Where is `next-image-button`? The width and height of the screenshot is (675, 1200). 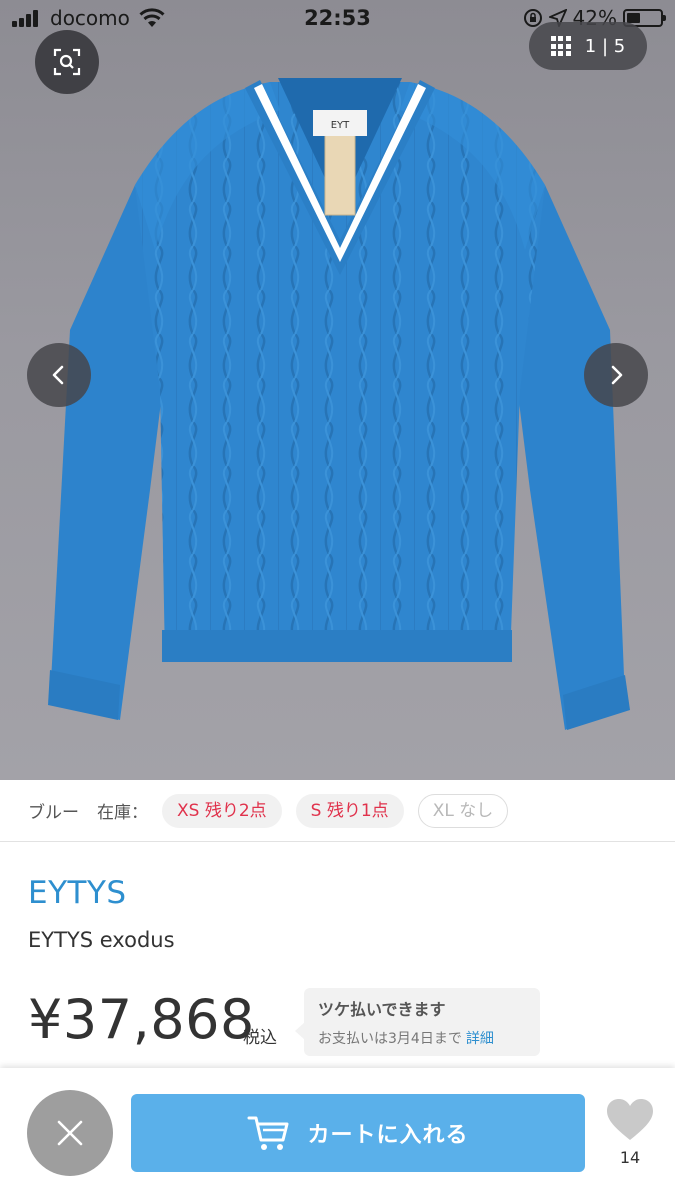 next-image-button is located at coordinates (616, 375).